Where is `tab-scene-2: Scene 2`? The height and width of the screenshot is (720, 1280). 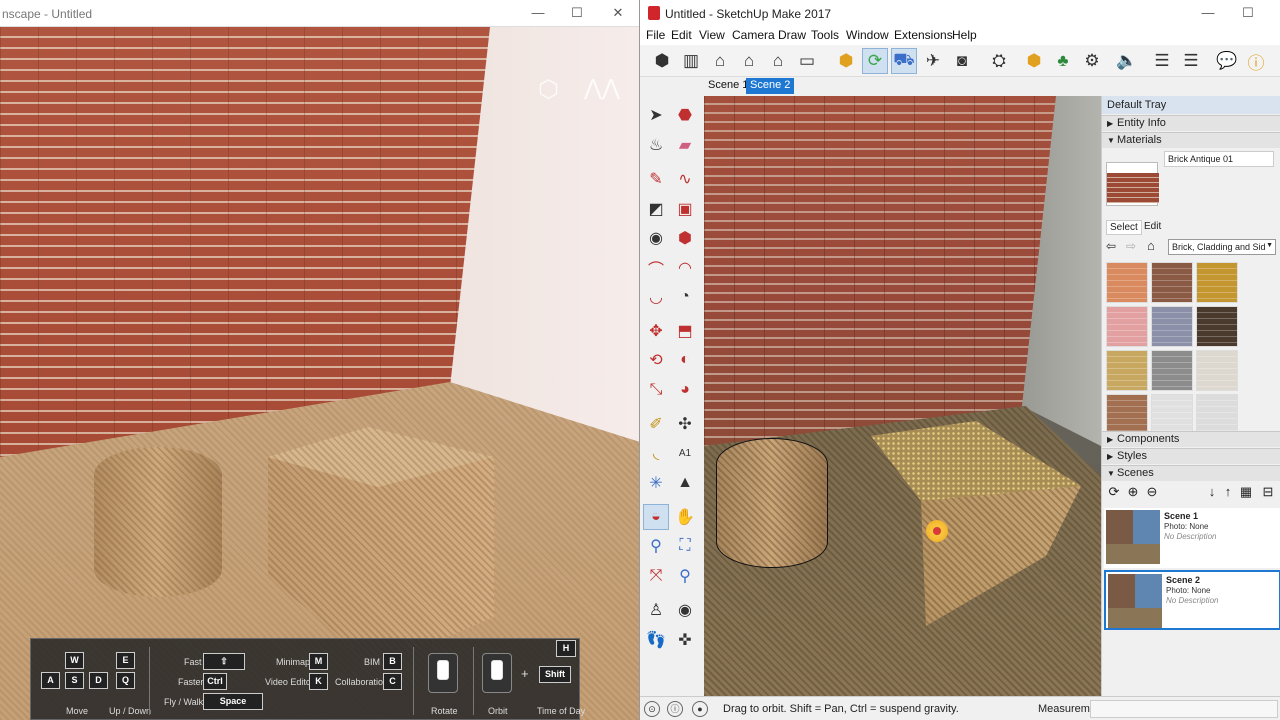 tab-scene-2: Scene 2 is located at coordinates (770, 86).